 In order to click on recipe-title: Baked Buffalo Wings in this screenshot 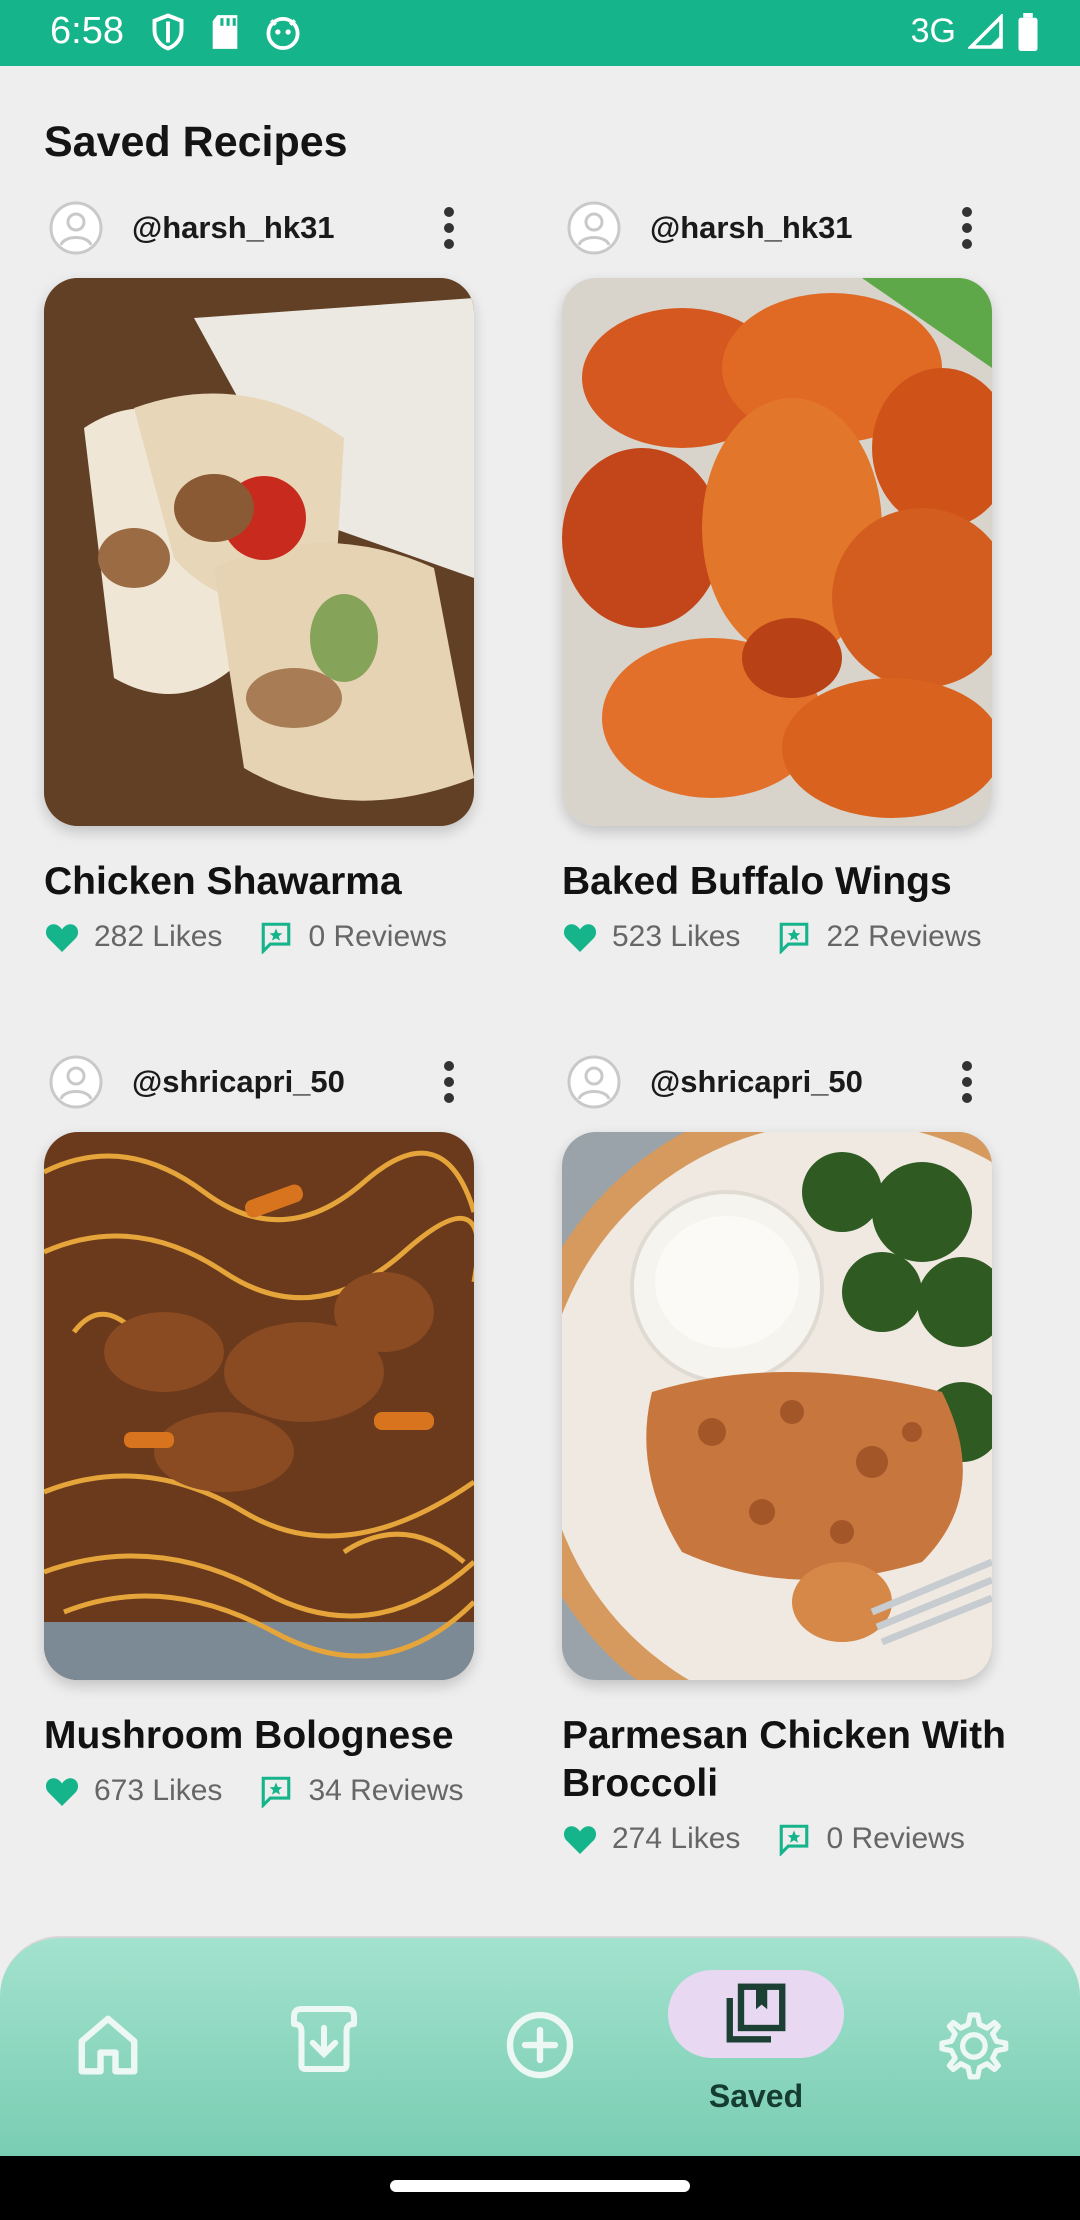, I will do `click(797, 882)`.